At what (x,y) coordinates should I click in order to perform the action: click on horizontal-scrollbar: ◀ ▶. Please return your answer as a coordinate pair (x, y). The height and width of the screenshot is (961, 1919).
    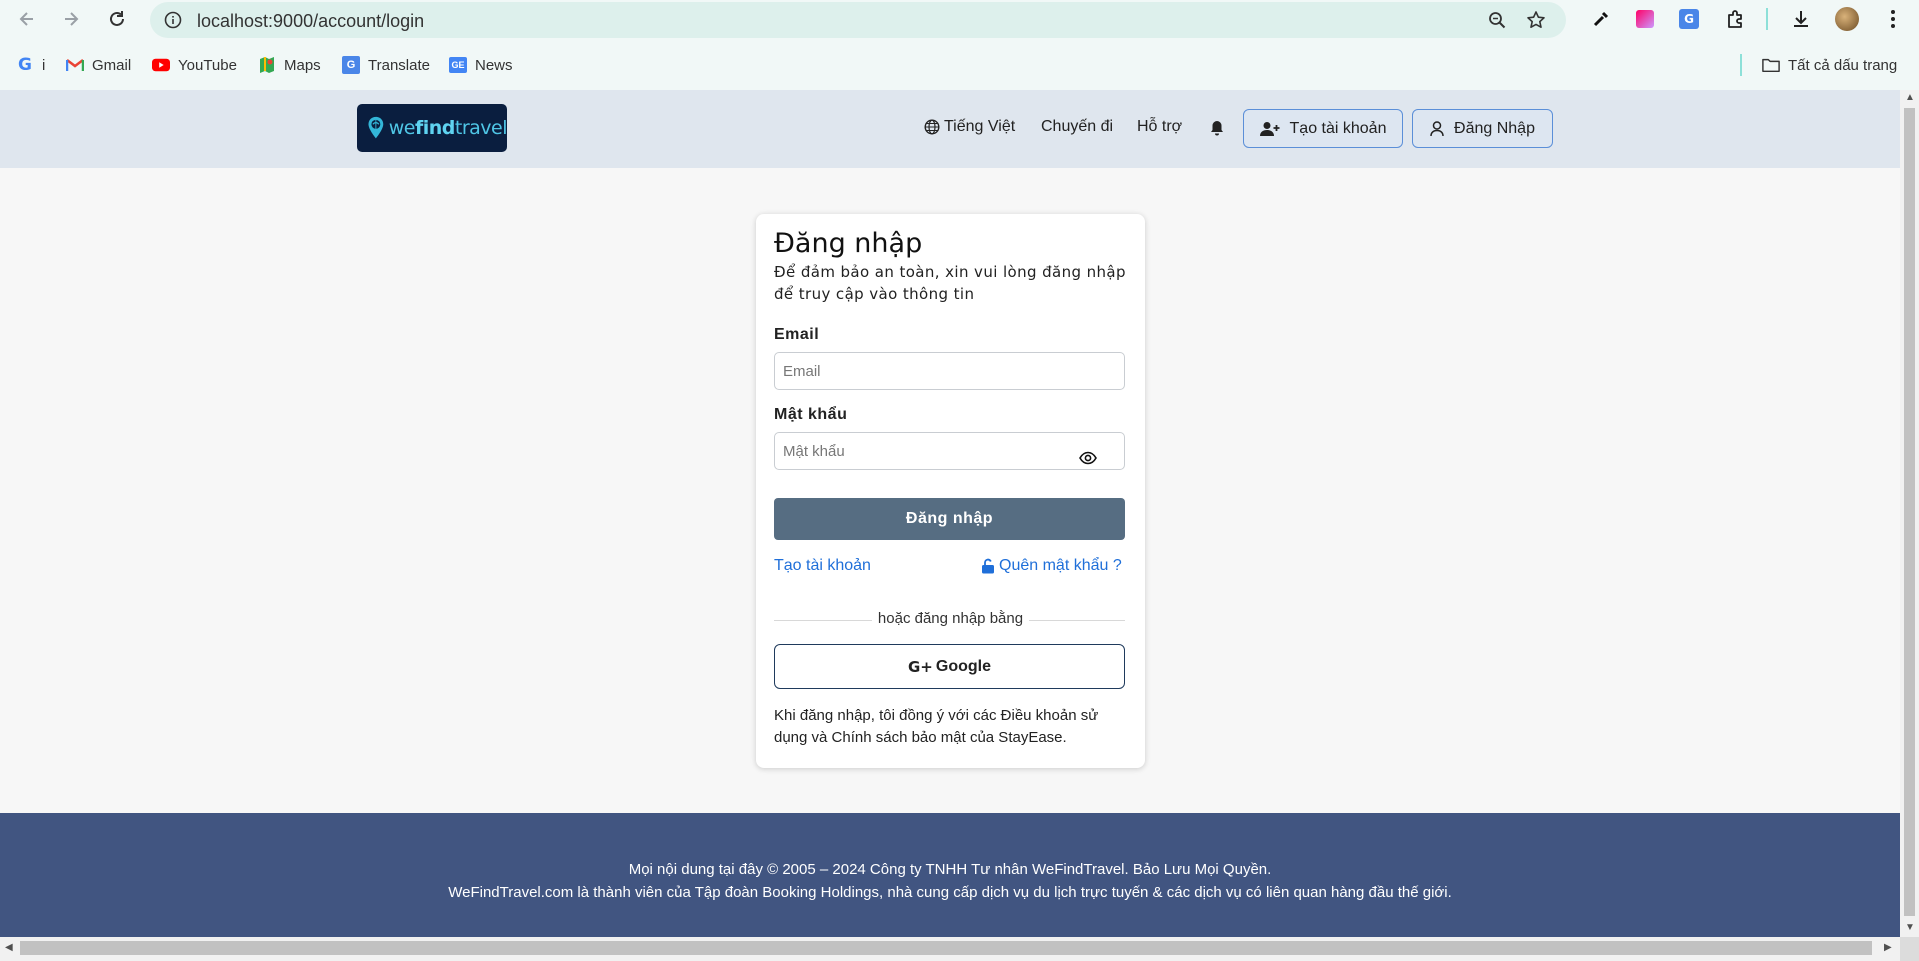
    Looking at the image, I should click on (950, 949).